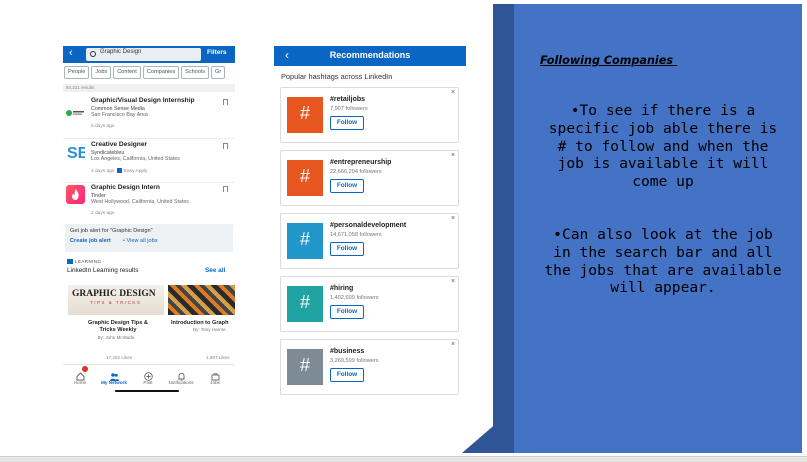 The height and width of the screenshot is (462, 807). What do you see at coordinates (370, 56) in the screenshot?
I see `recommendations-header: Recommendations ‹` at bounding box center [370, 56].